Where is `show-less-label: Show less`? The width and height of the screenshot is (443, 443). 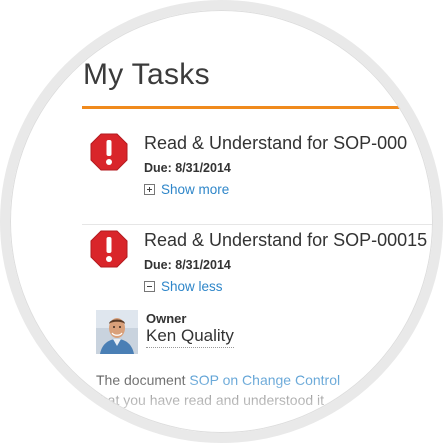 show-less-label: Show less is located at coordinates (192, 286).